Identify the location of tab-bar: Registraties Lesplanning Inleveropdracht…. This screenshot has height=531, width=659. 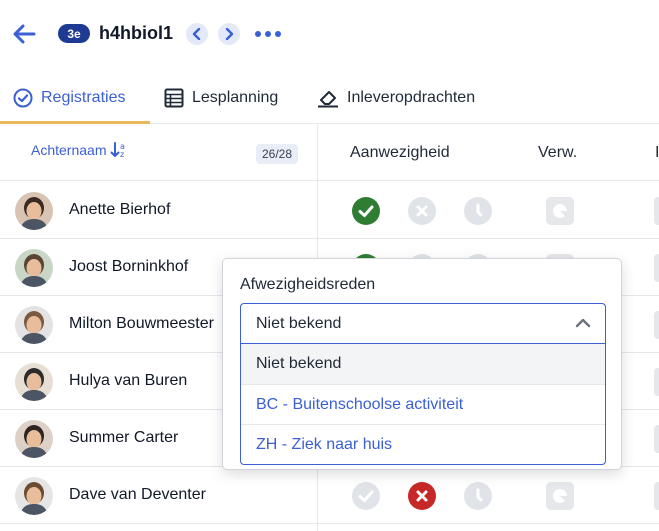
(329, 98).